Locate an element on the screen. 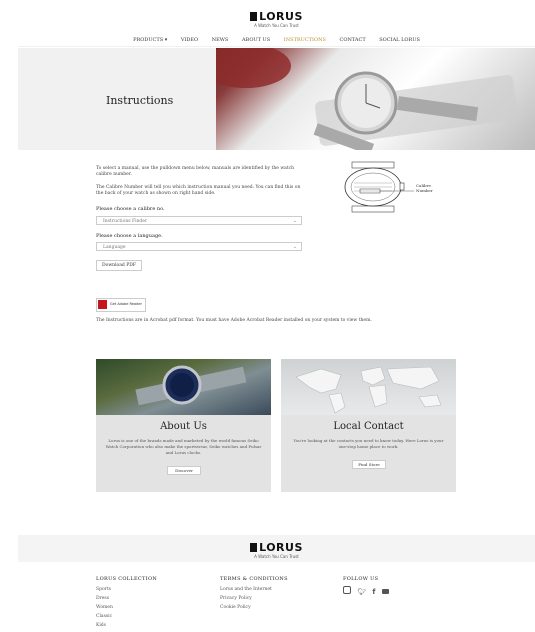 The height and width of the screenshot is (632, 535). hero-title-panel: Instructions is located at coordinates (117, 99).